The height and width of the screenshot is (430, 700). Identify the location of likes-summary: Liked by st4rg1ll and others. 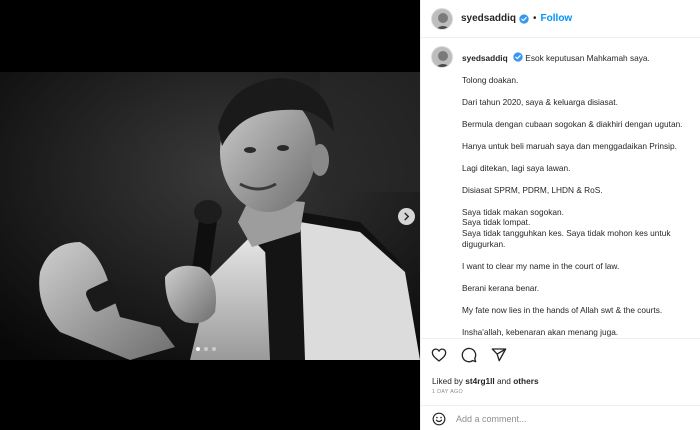
(485, 381).